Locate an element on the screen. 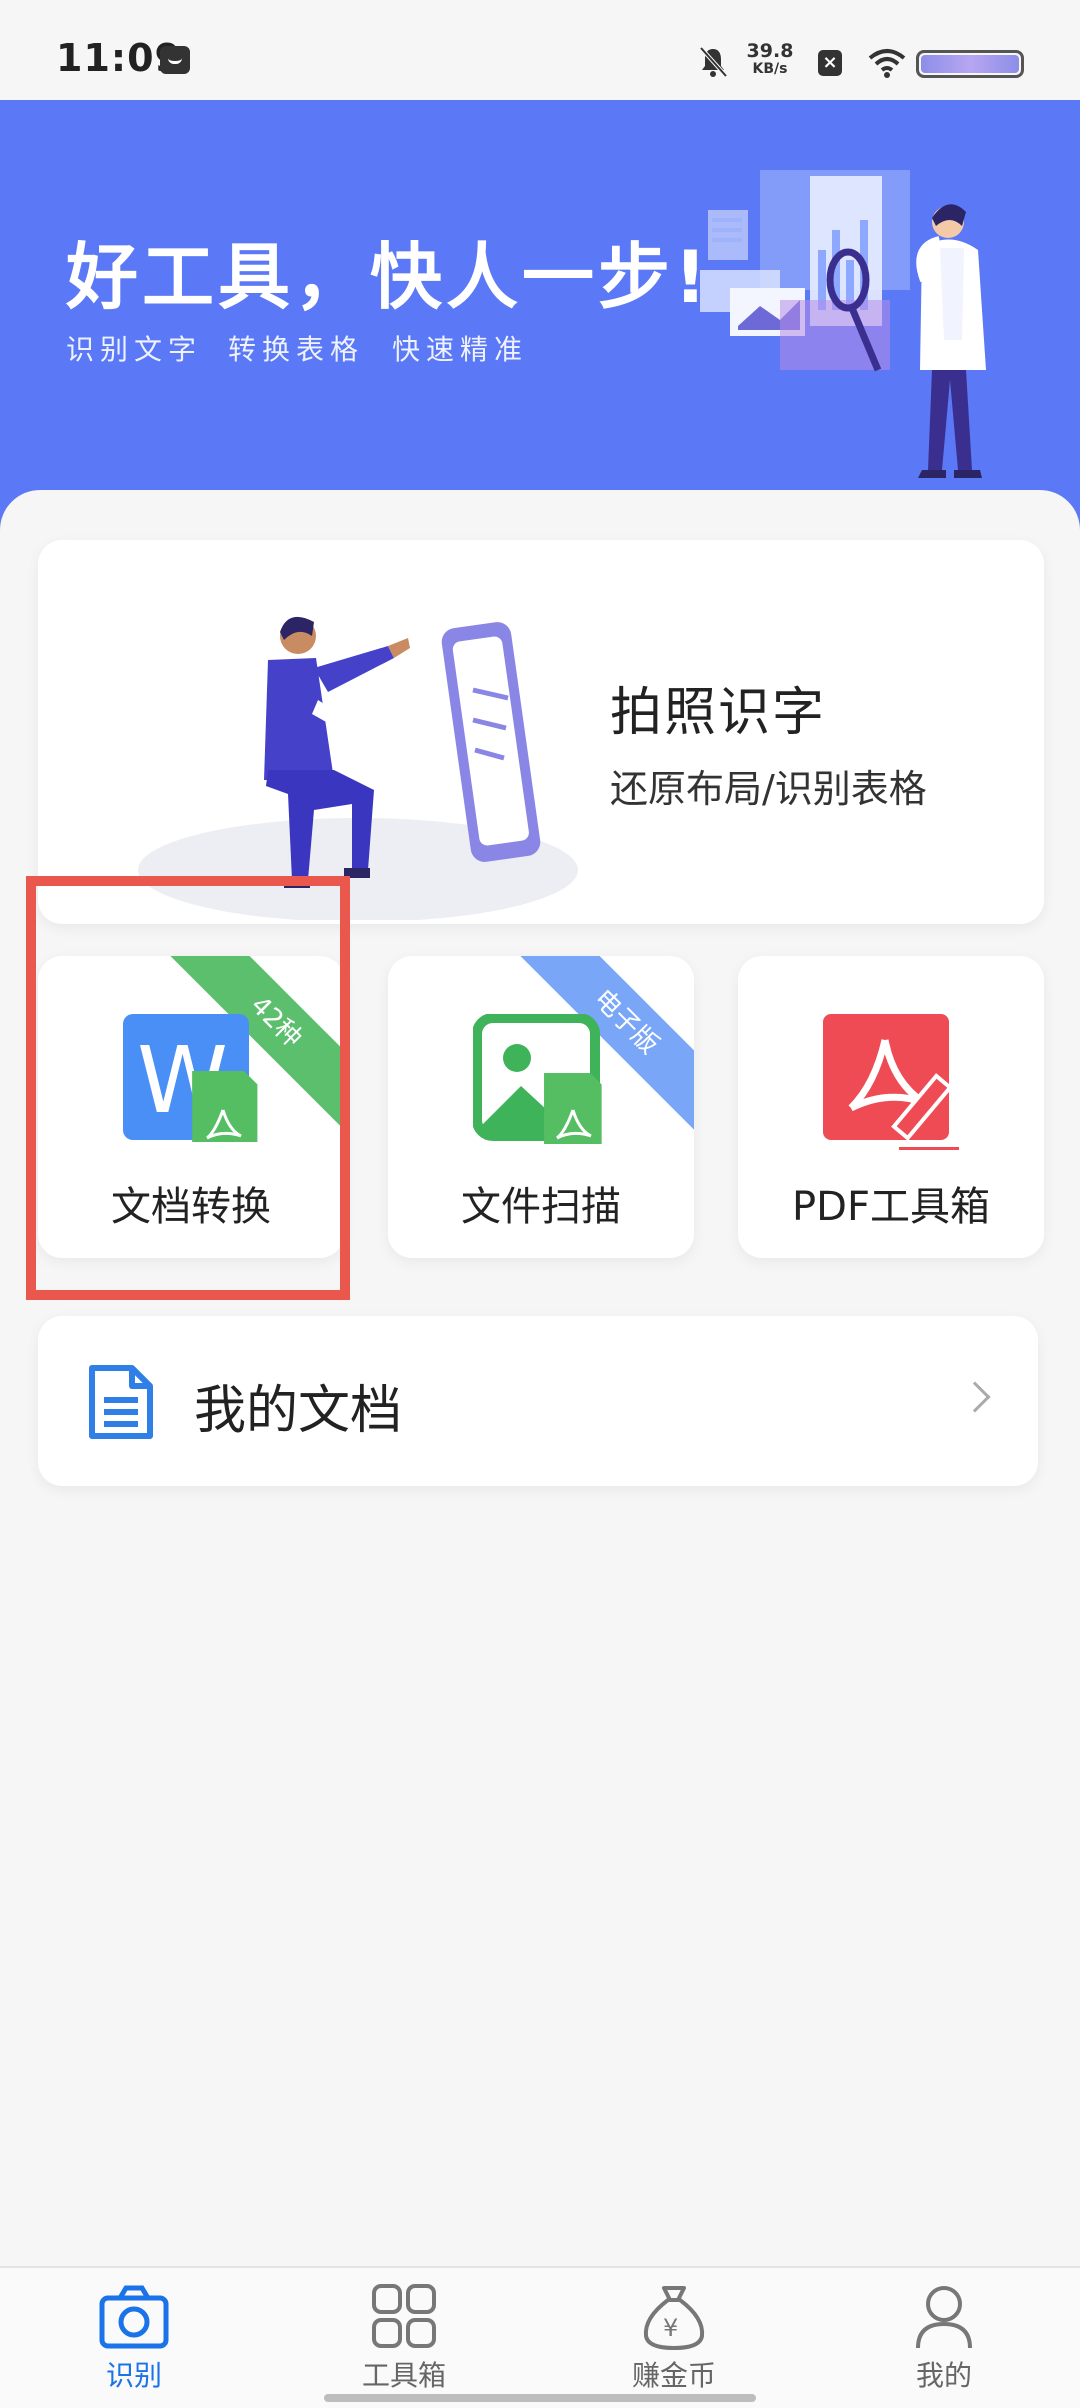  photo-ocr-subtitle: 还原布局/识别表格 is located at coordinates (768, 789).